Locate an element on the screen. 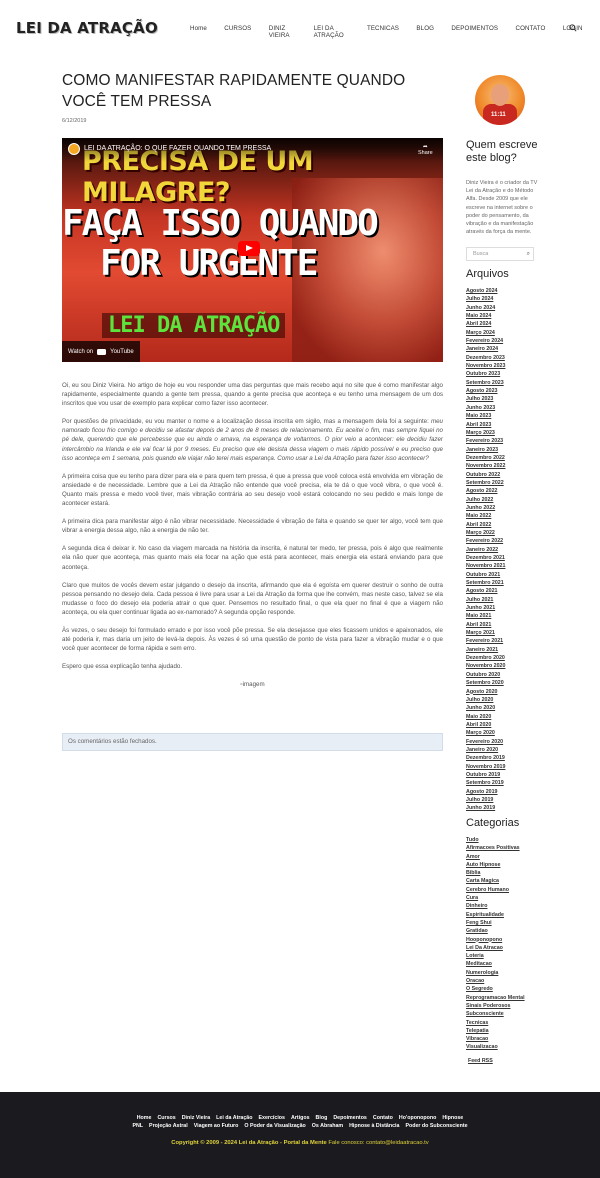  category-link-loteria: Loteria is located at coordinates (495, 956).